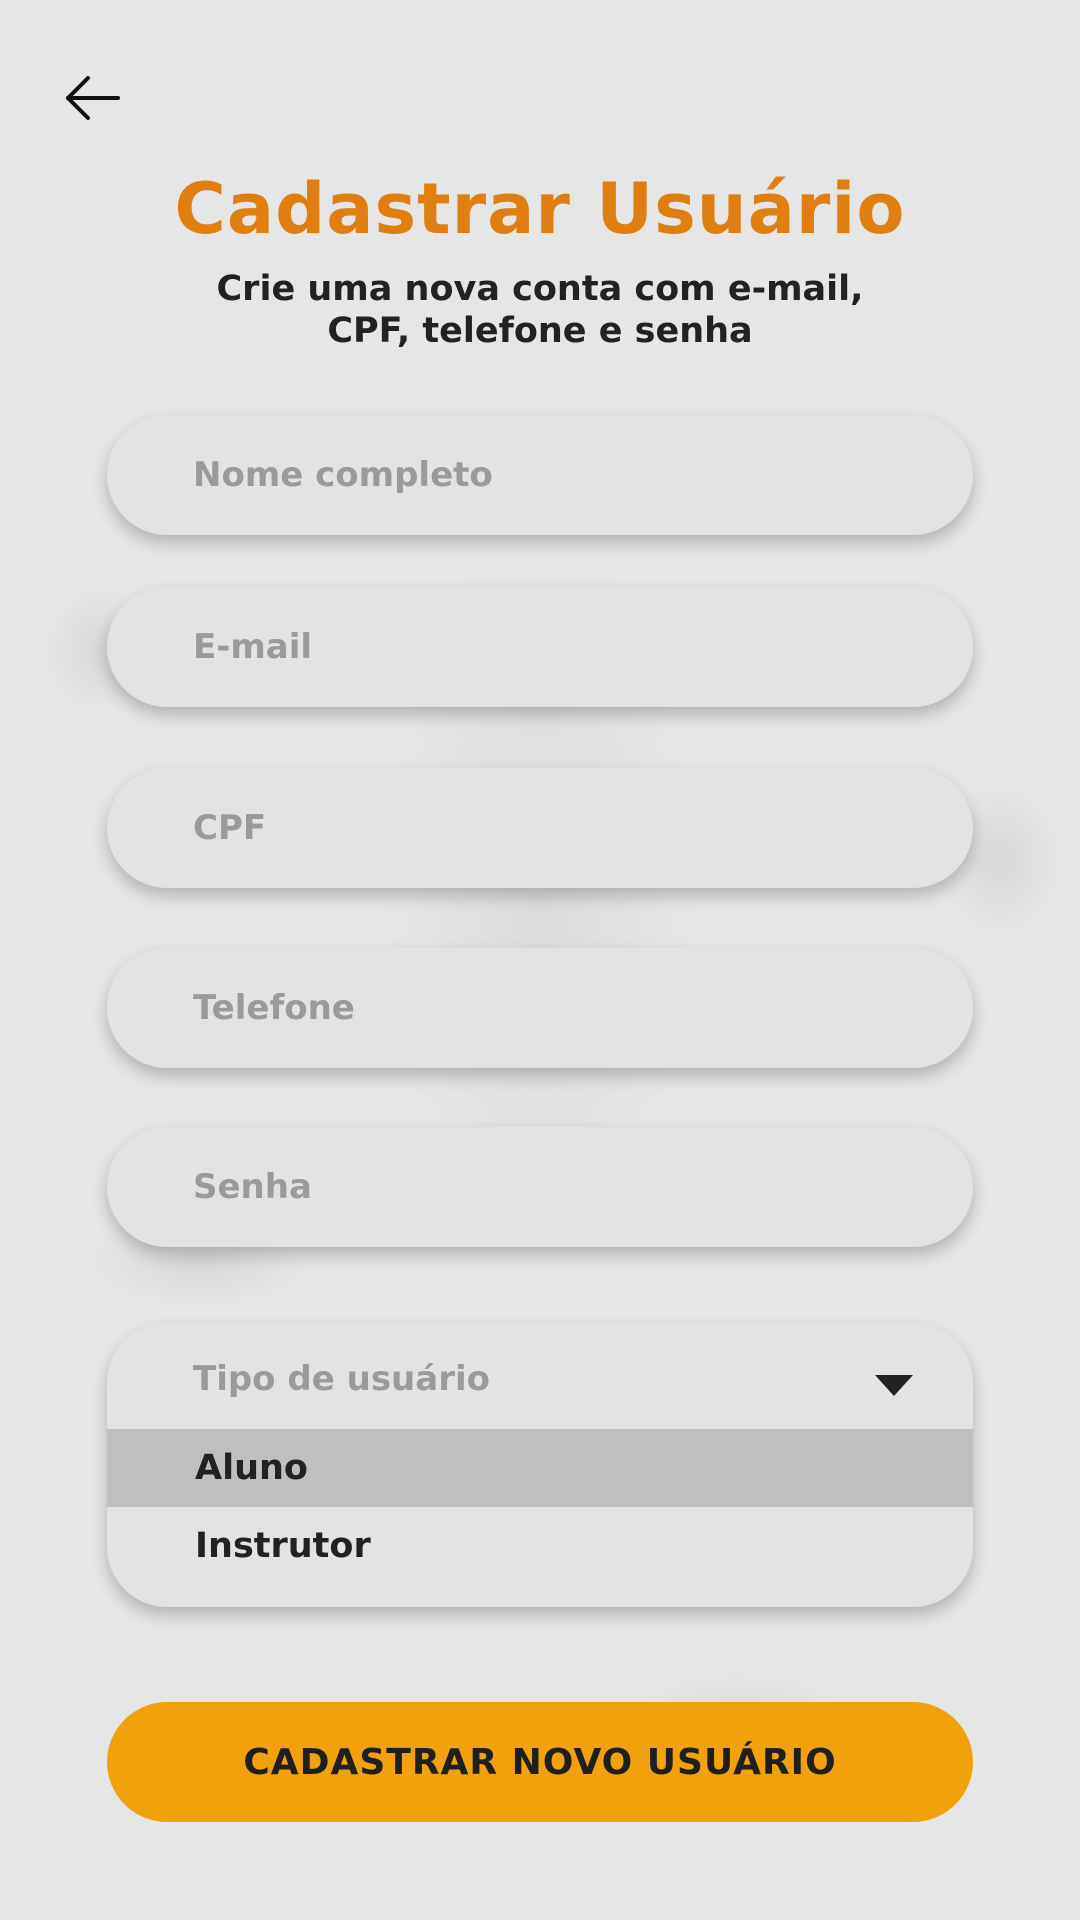  What do you see at coordinates (540, 1187) in the screenshot?
I see `password-input` at bounding box center [540, 1187].